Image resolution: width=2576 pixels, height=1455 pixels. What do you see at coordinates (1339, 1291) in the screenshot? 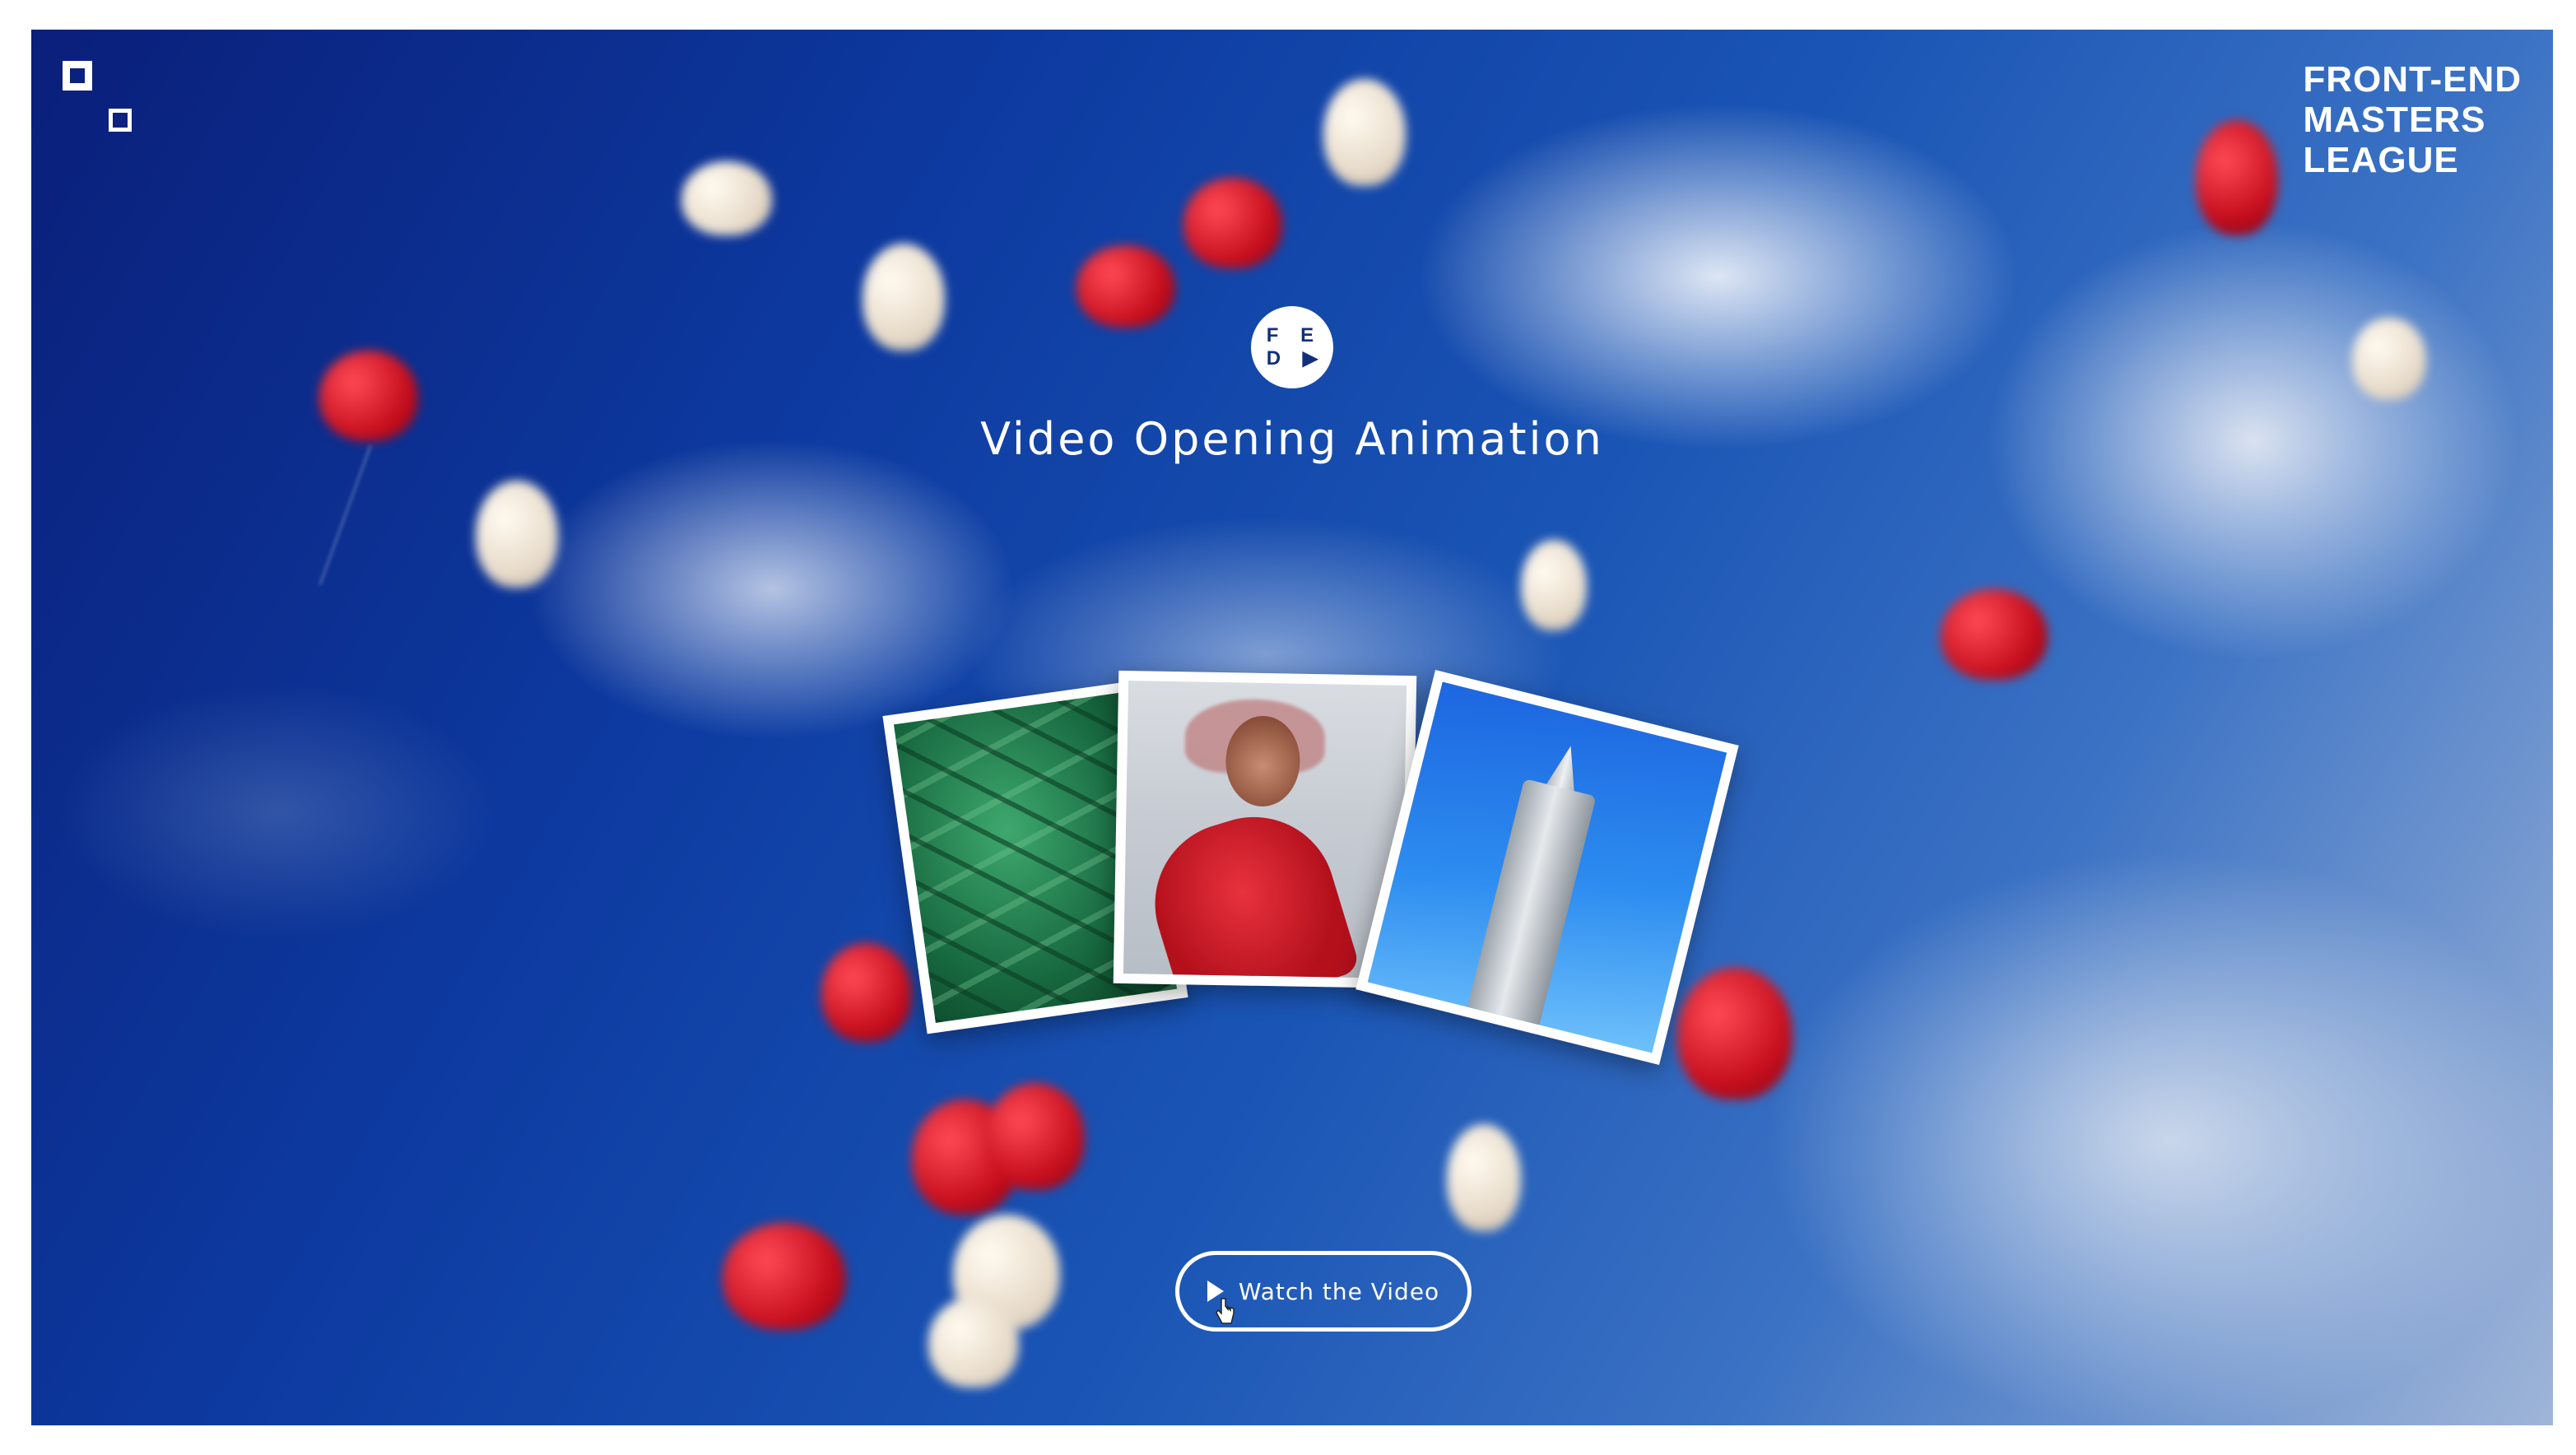
I see `watch-video-label: Watch the Video` at bounding box center [1339, 1291].